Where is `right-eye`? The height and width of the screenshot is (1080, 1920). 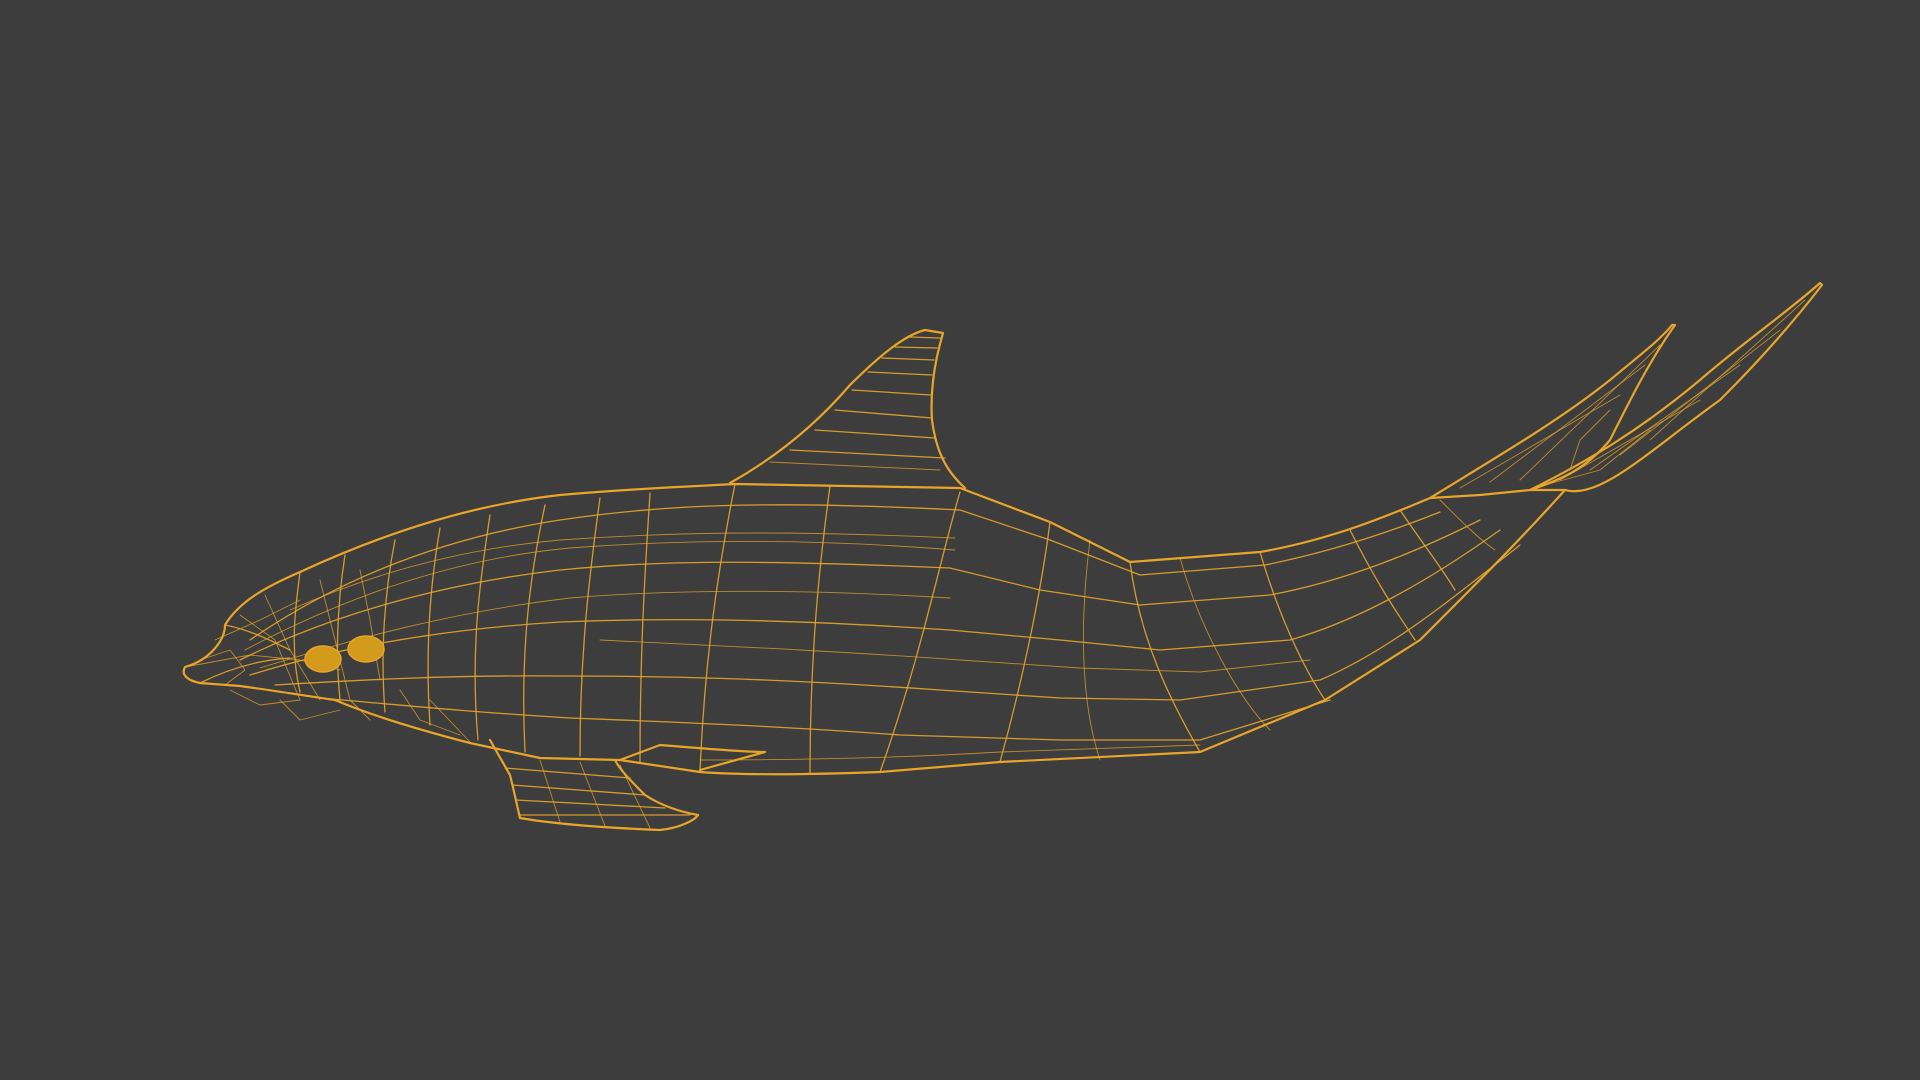 right-eye is located at coordinates (366, 649).